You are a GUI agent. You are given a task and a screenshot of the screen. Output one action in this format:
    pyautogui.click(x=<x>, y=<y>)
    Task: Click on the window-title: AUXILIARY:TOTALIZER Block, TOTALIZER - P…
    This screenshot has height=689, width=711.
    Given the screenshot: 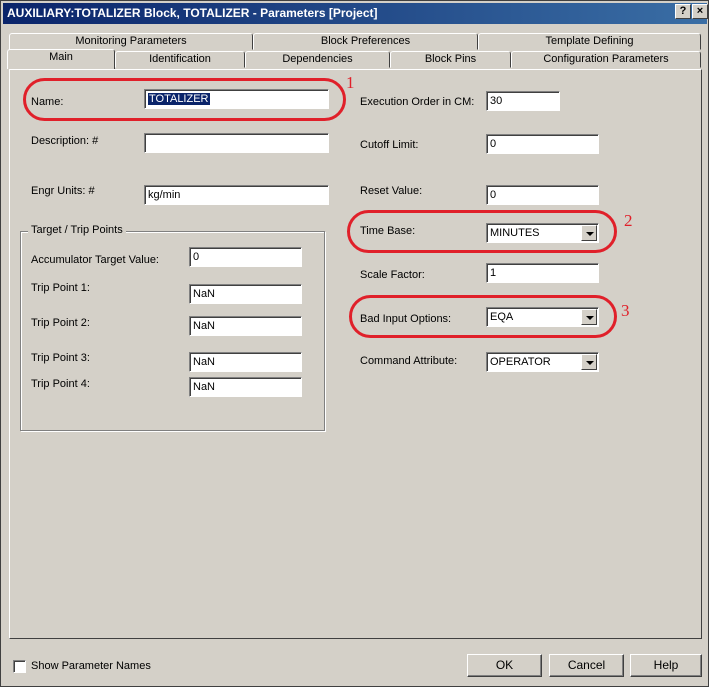 What is the action you would take?
    pyautogui.click(x=355, y=13)
    